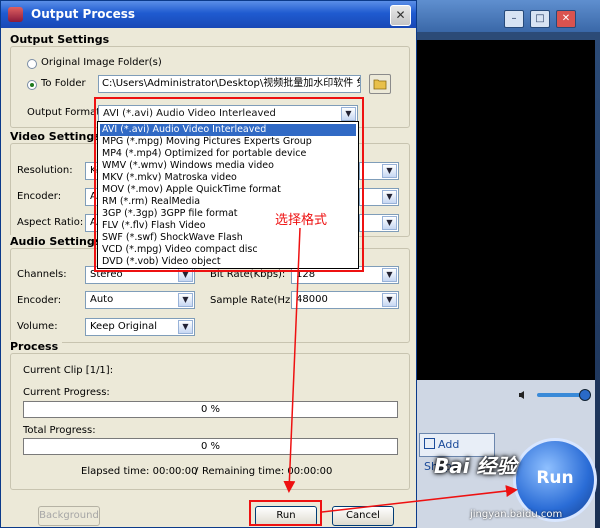  I want to click on current-progress-bar: 0 %, so click(210, 409).